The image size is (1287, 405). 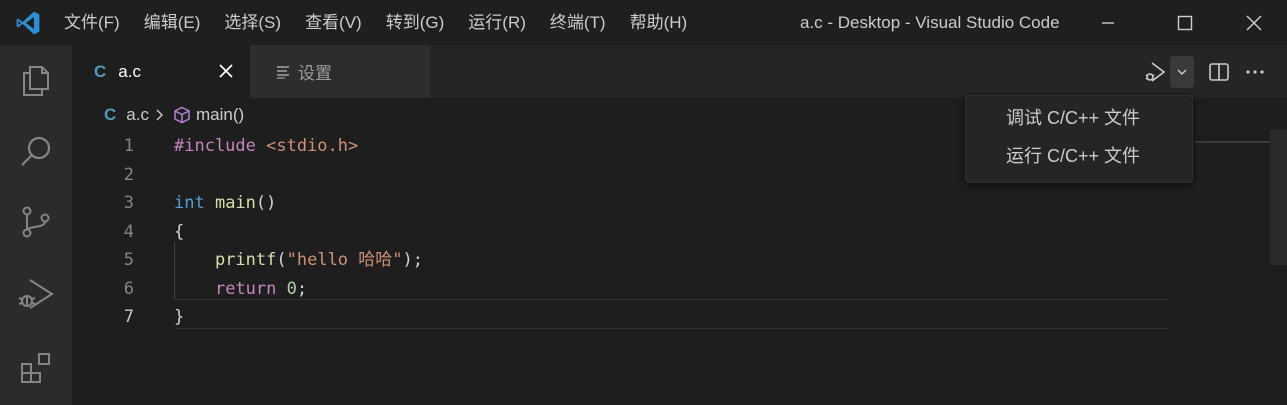 What do you see at coordinates (344, 260) in the screenshot?
I see `code-token: "hello 哈哈"` at bounding box center [344, 260].